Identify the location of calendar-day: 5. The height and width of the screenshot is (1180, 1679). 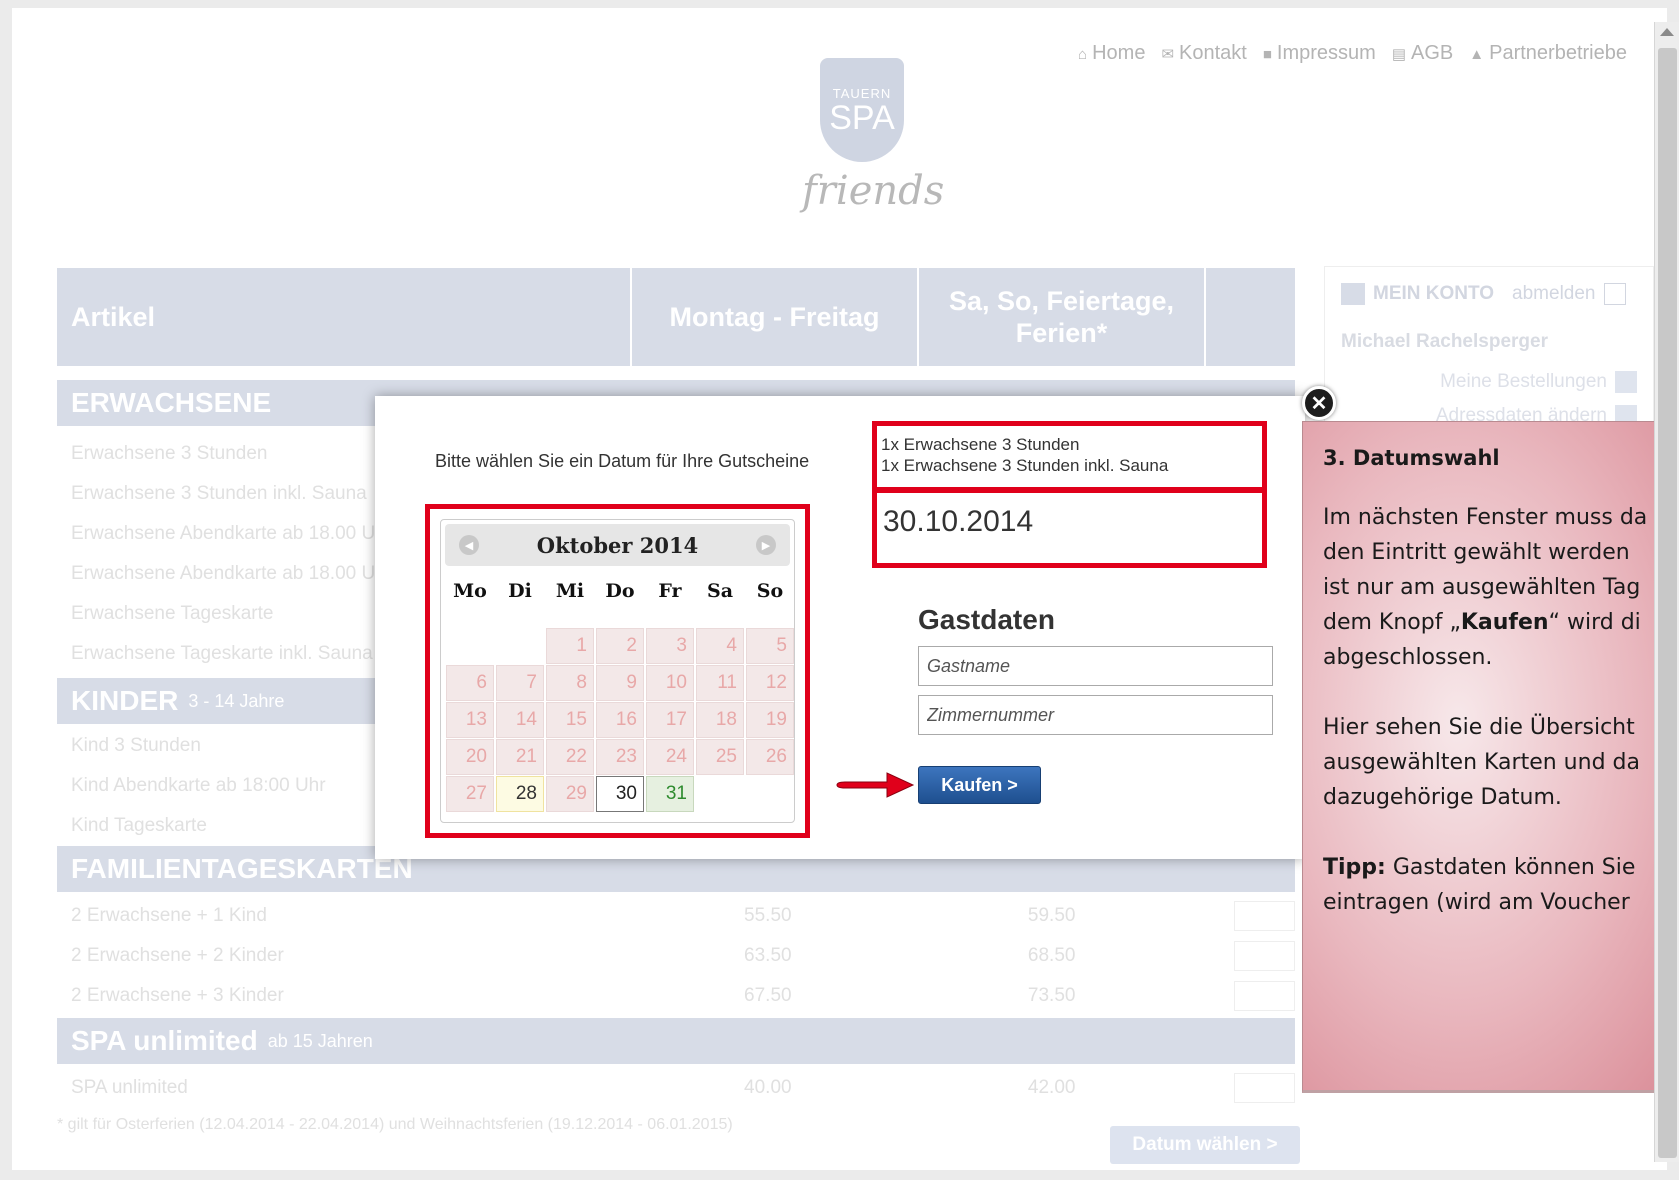
(770, 646).